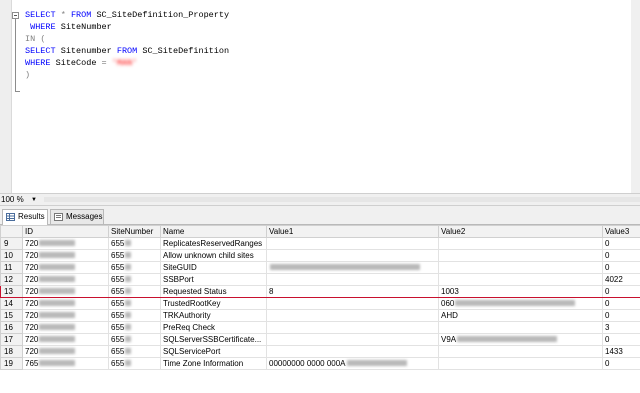 This screenshot has width=640, height=393. Describe the element at coordinates (213, 327) in the screenshot. I see `cell-name: PreReq Check` at that location.